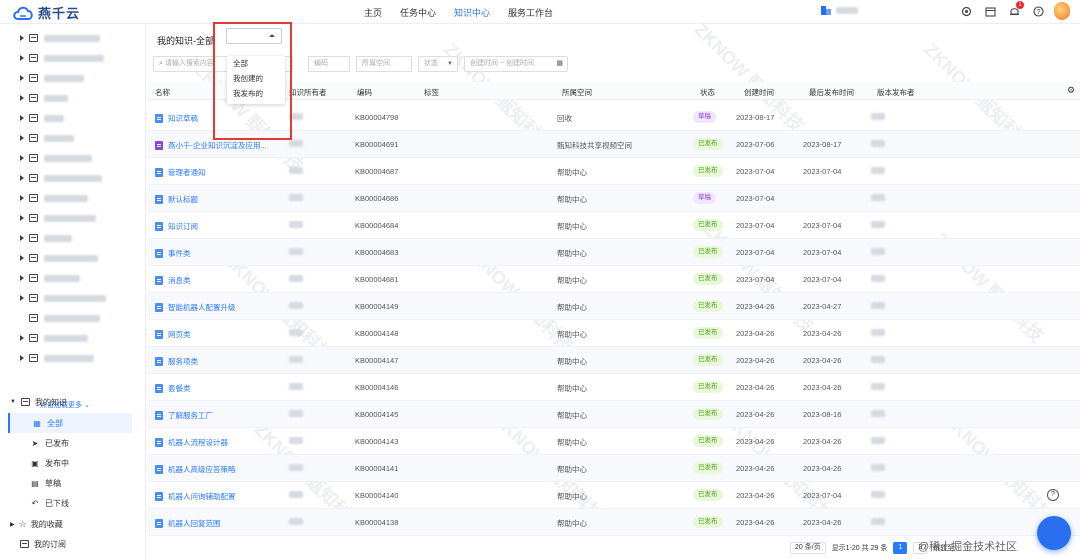 This screenshot has height=559, width=1080. Describe the element at coordinates (418, 12) in the screenshot. I see `nav-task-center: 任务中心` at that location.